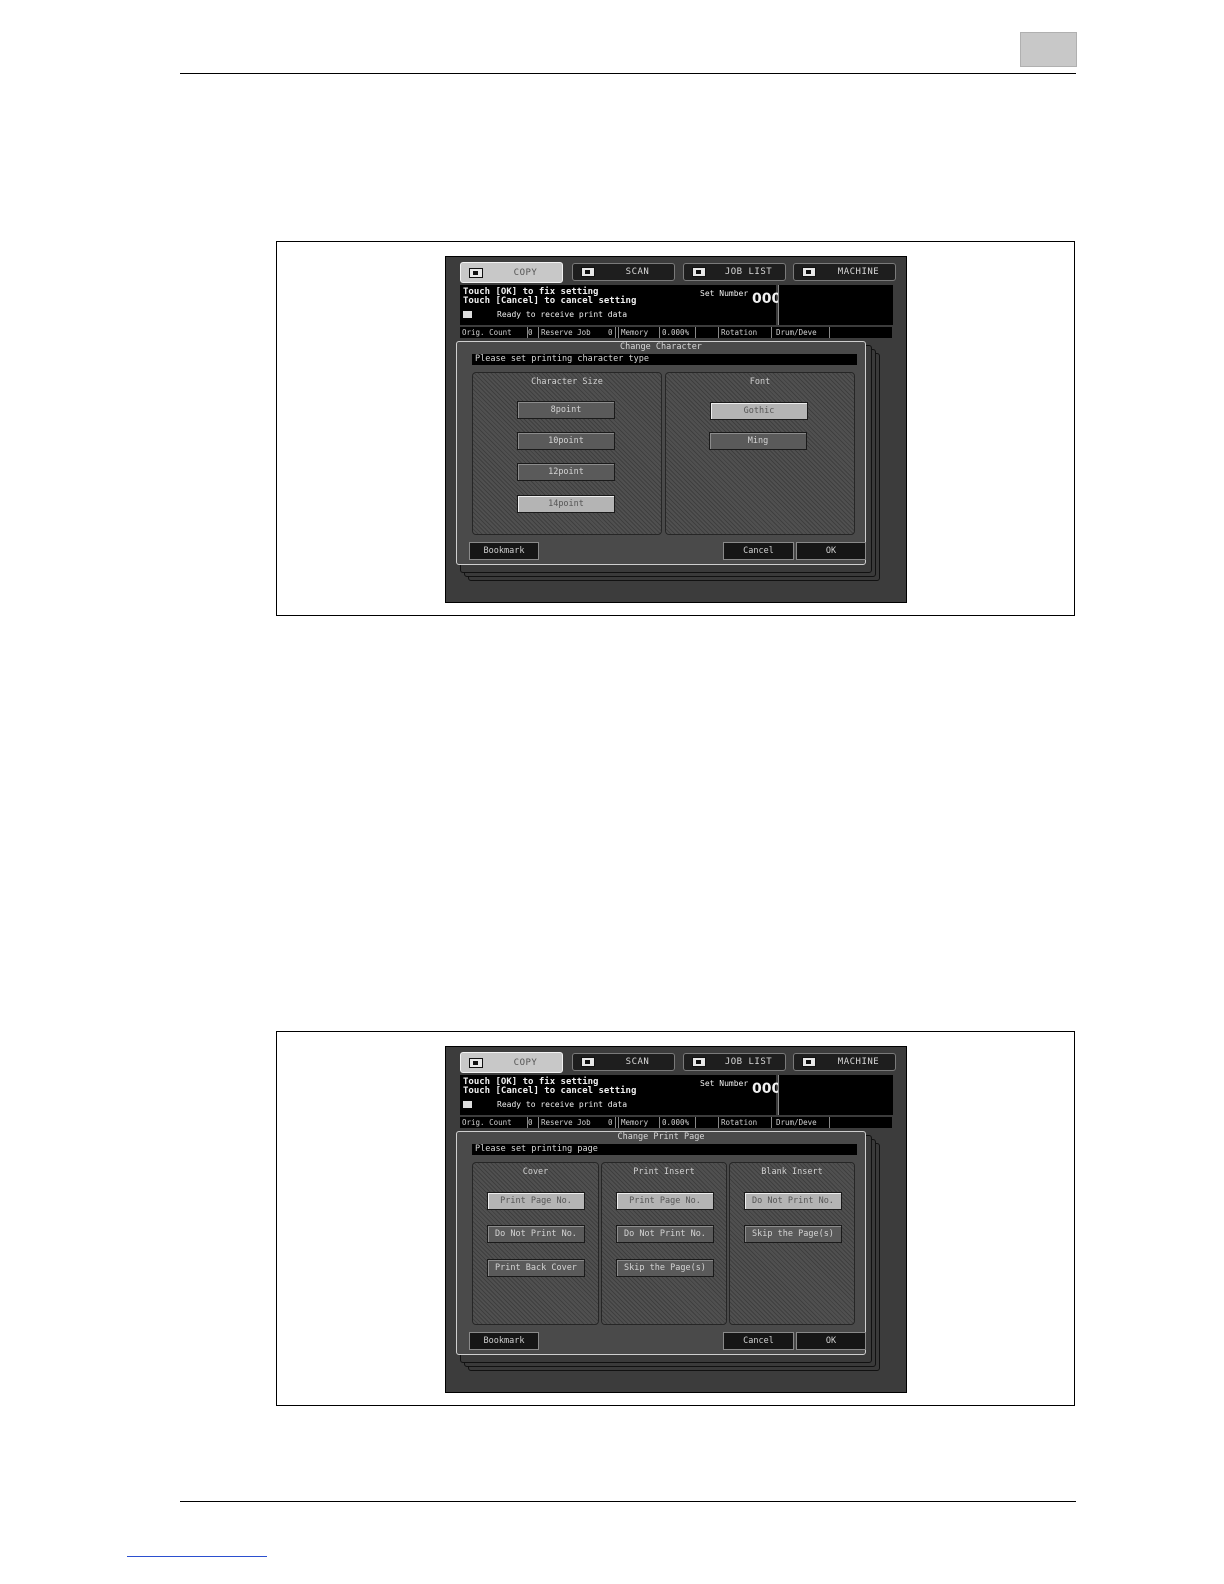 Image resolution: width=1224 pixels, height=1584 pixels. Describe the element at coordinates (792, 1172) in the screenshot. I see `panel-title: Blank Insert` at that location.